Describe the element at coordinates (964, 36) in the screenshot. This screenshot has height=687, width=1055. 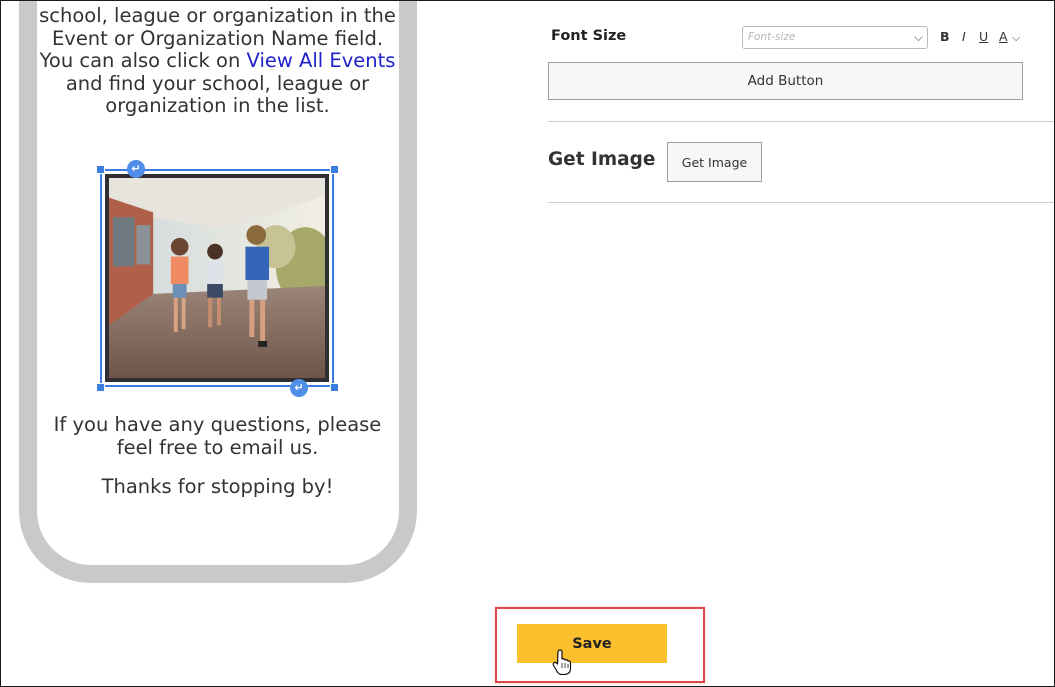
I see `italic-button: I` at that location.